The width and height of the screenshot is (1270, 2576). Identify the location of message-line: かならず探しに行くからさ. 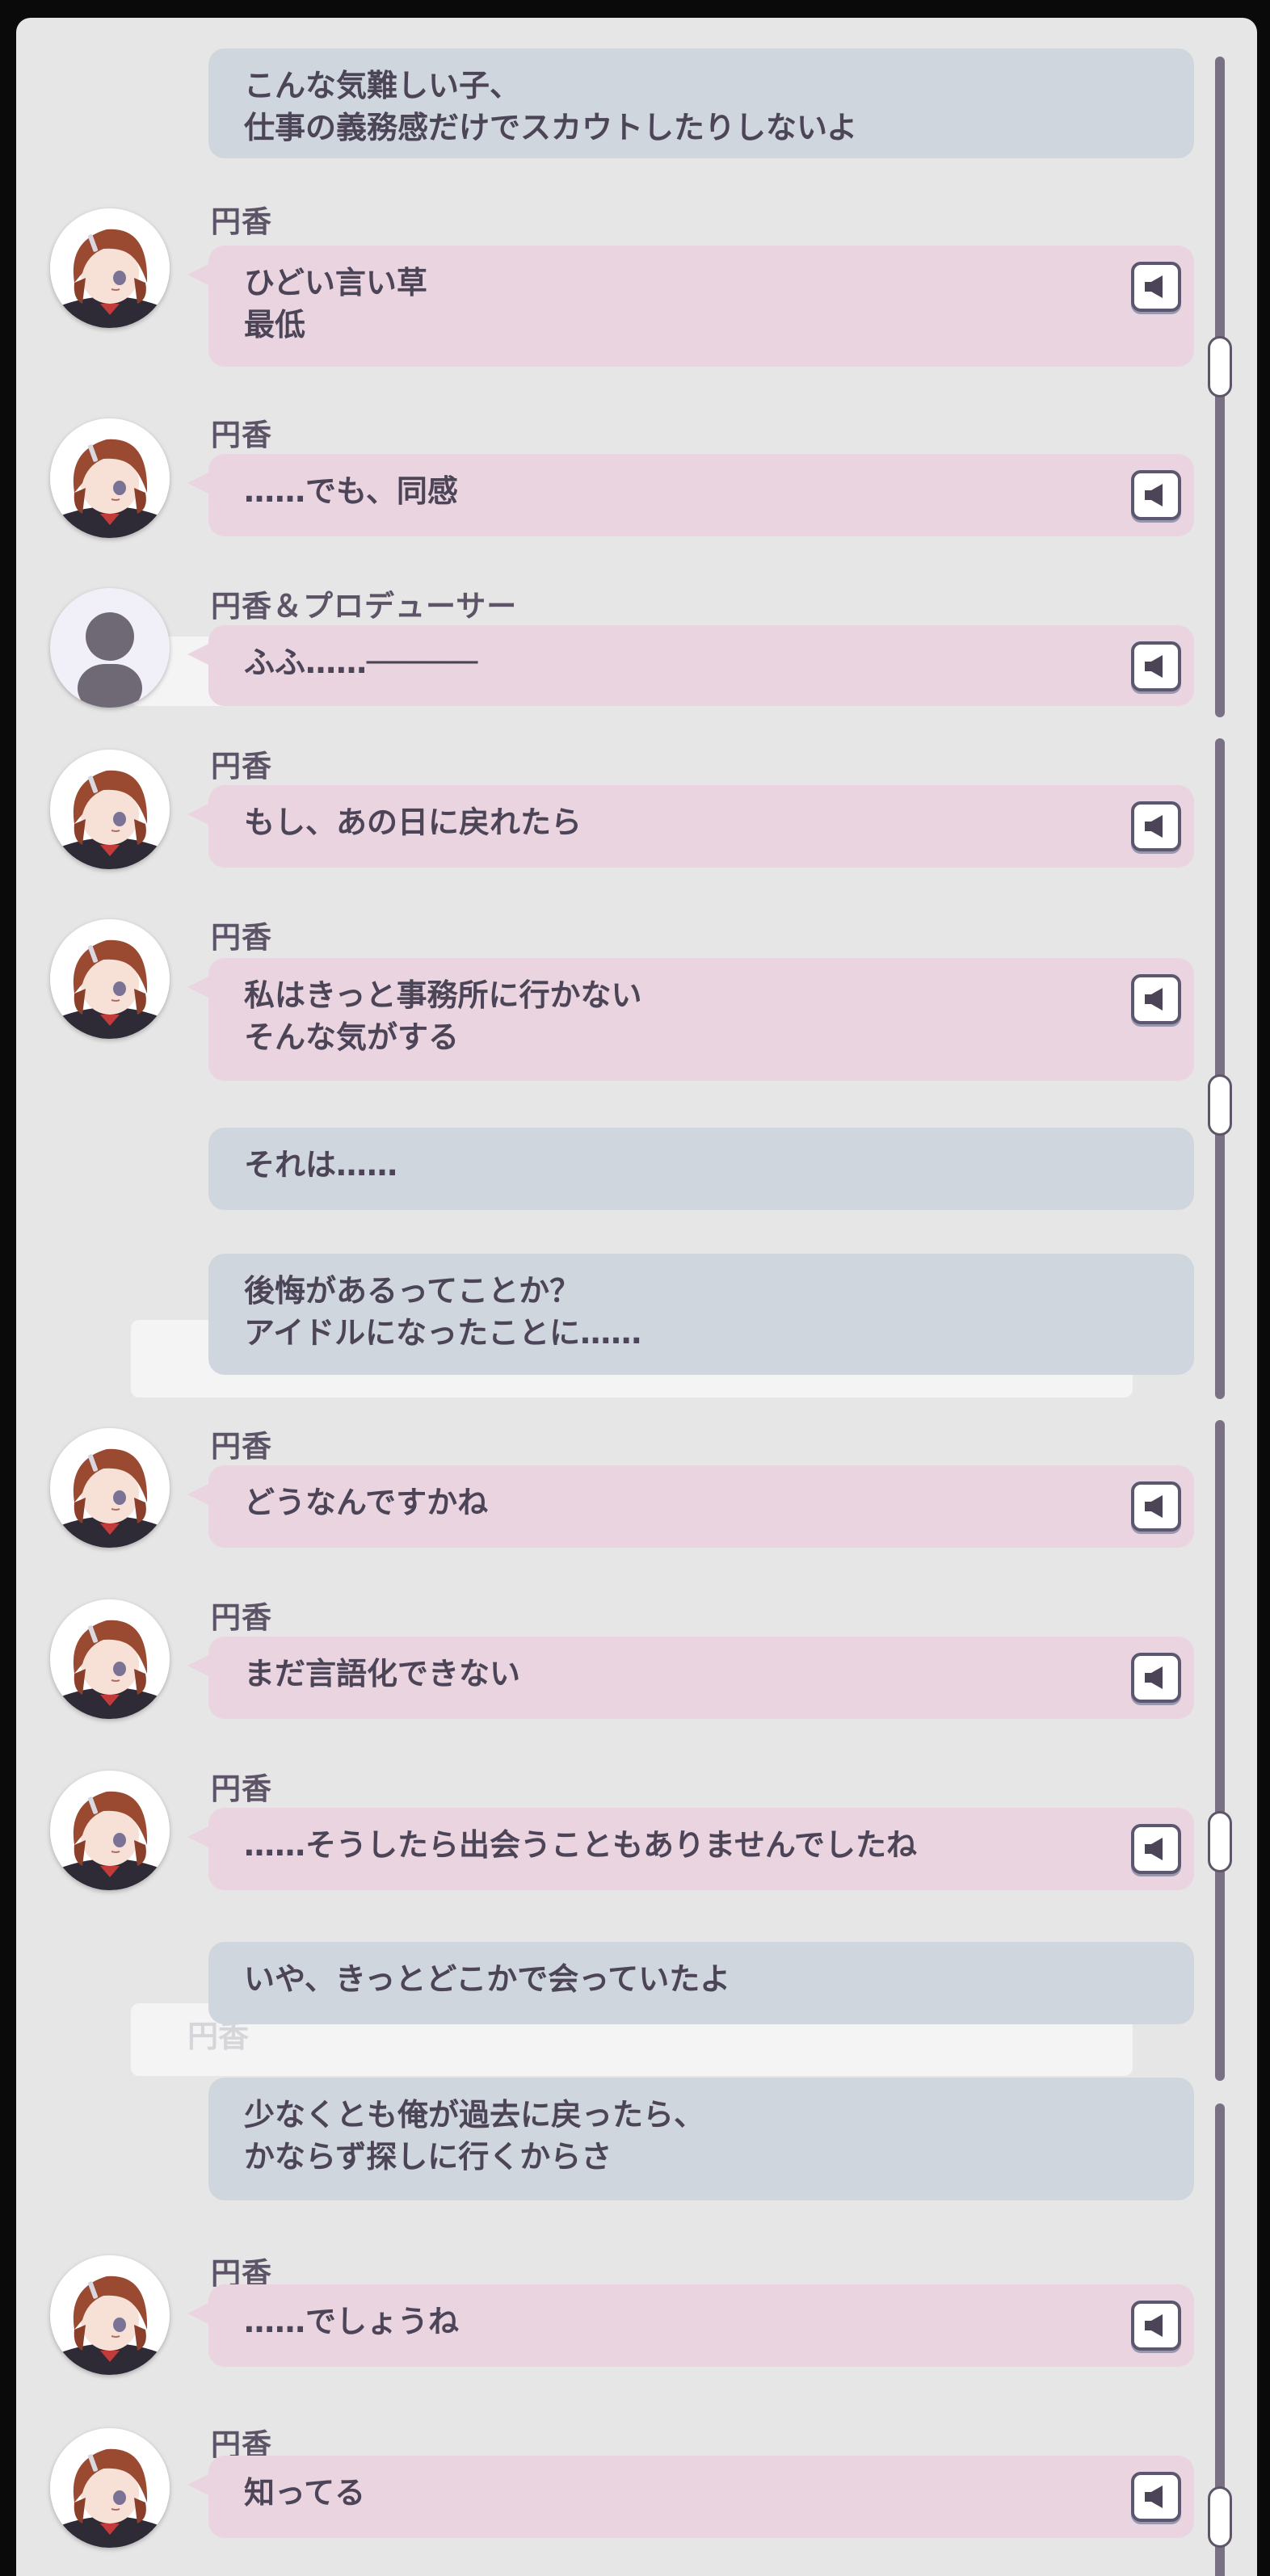
(428, 2157).